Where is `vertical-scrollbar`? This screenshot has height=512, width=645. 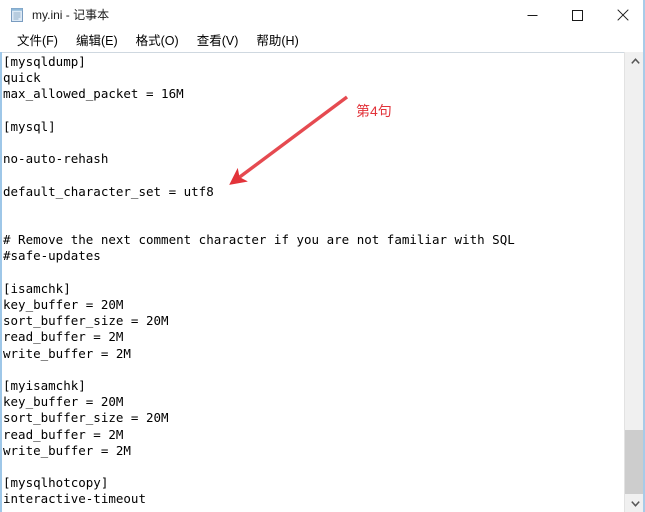
vertical-scrollbar is located at coordinates (634, 282).